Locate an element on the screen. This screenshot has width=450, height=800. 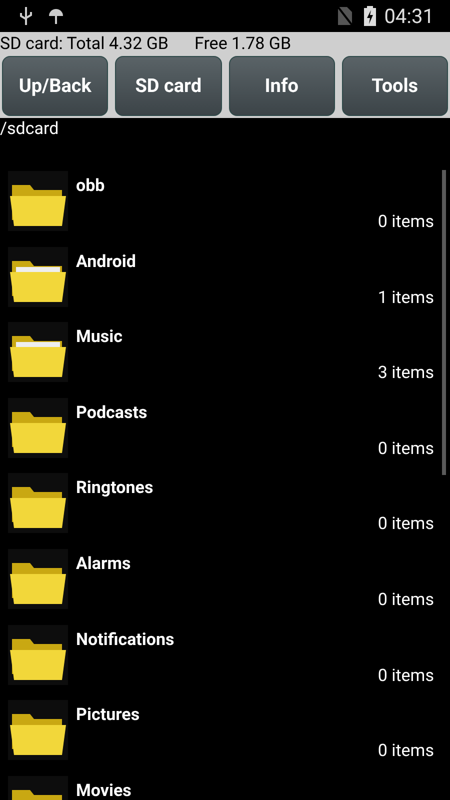
toolbar-button: Tools is located at coordinates (395, 86).